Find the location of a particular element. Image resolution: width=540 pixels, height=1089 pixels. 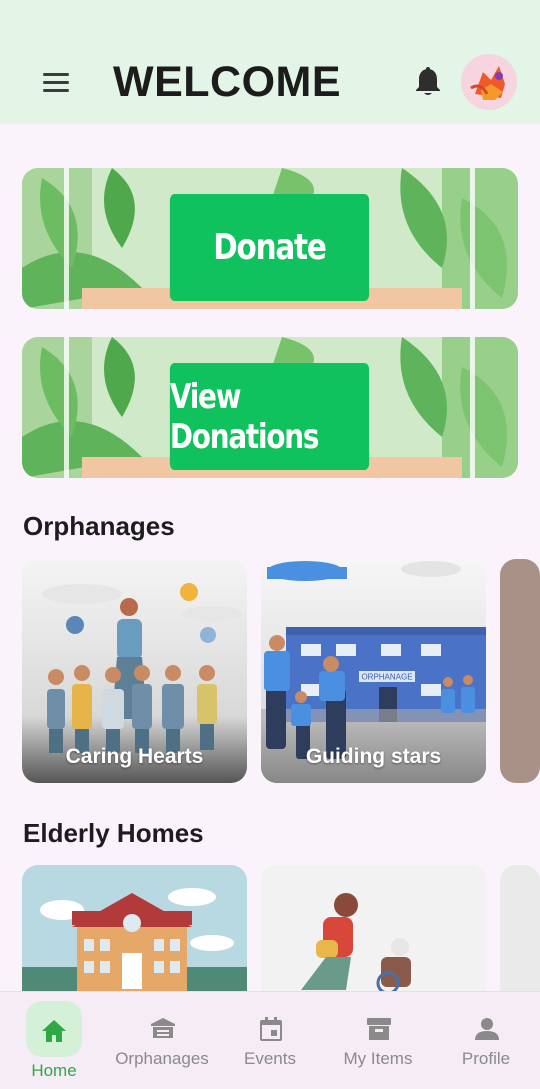

avatar is located at coordinates (489, 82).